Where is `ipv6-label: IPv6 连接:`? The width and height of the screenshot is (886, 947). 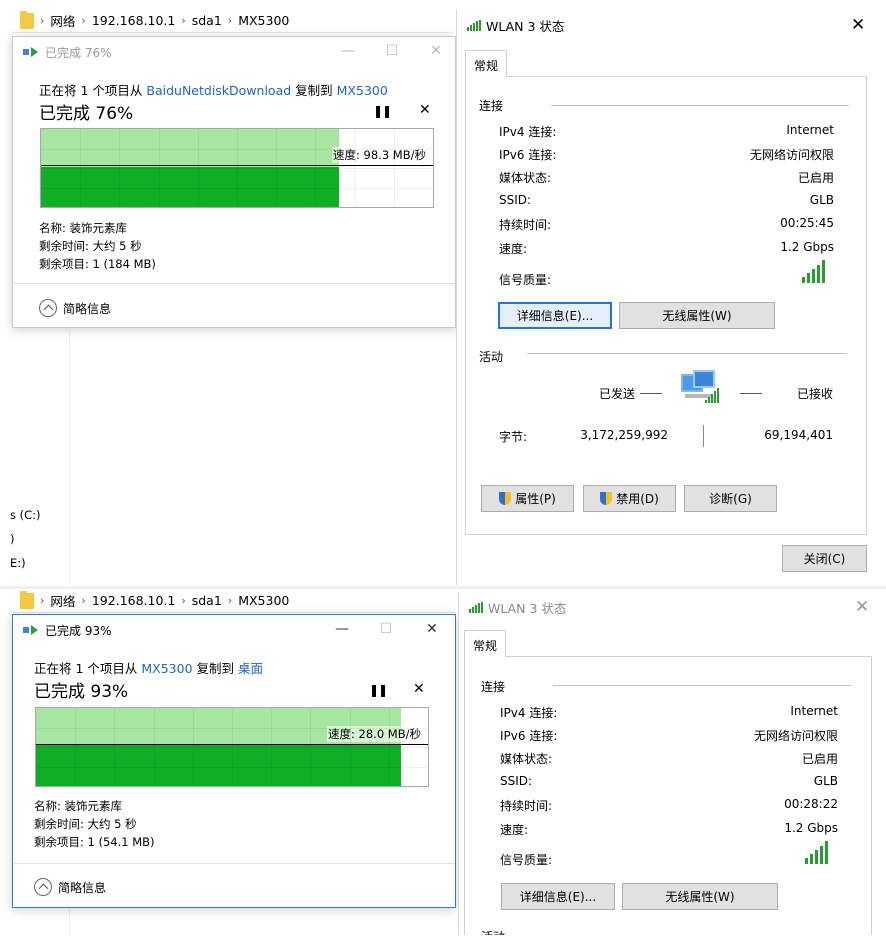
ipv6-label: IPv6 连接: is located at coordinates (529, 736).